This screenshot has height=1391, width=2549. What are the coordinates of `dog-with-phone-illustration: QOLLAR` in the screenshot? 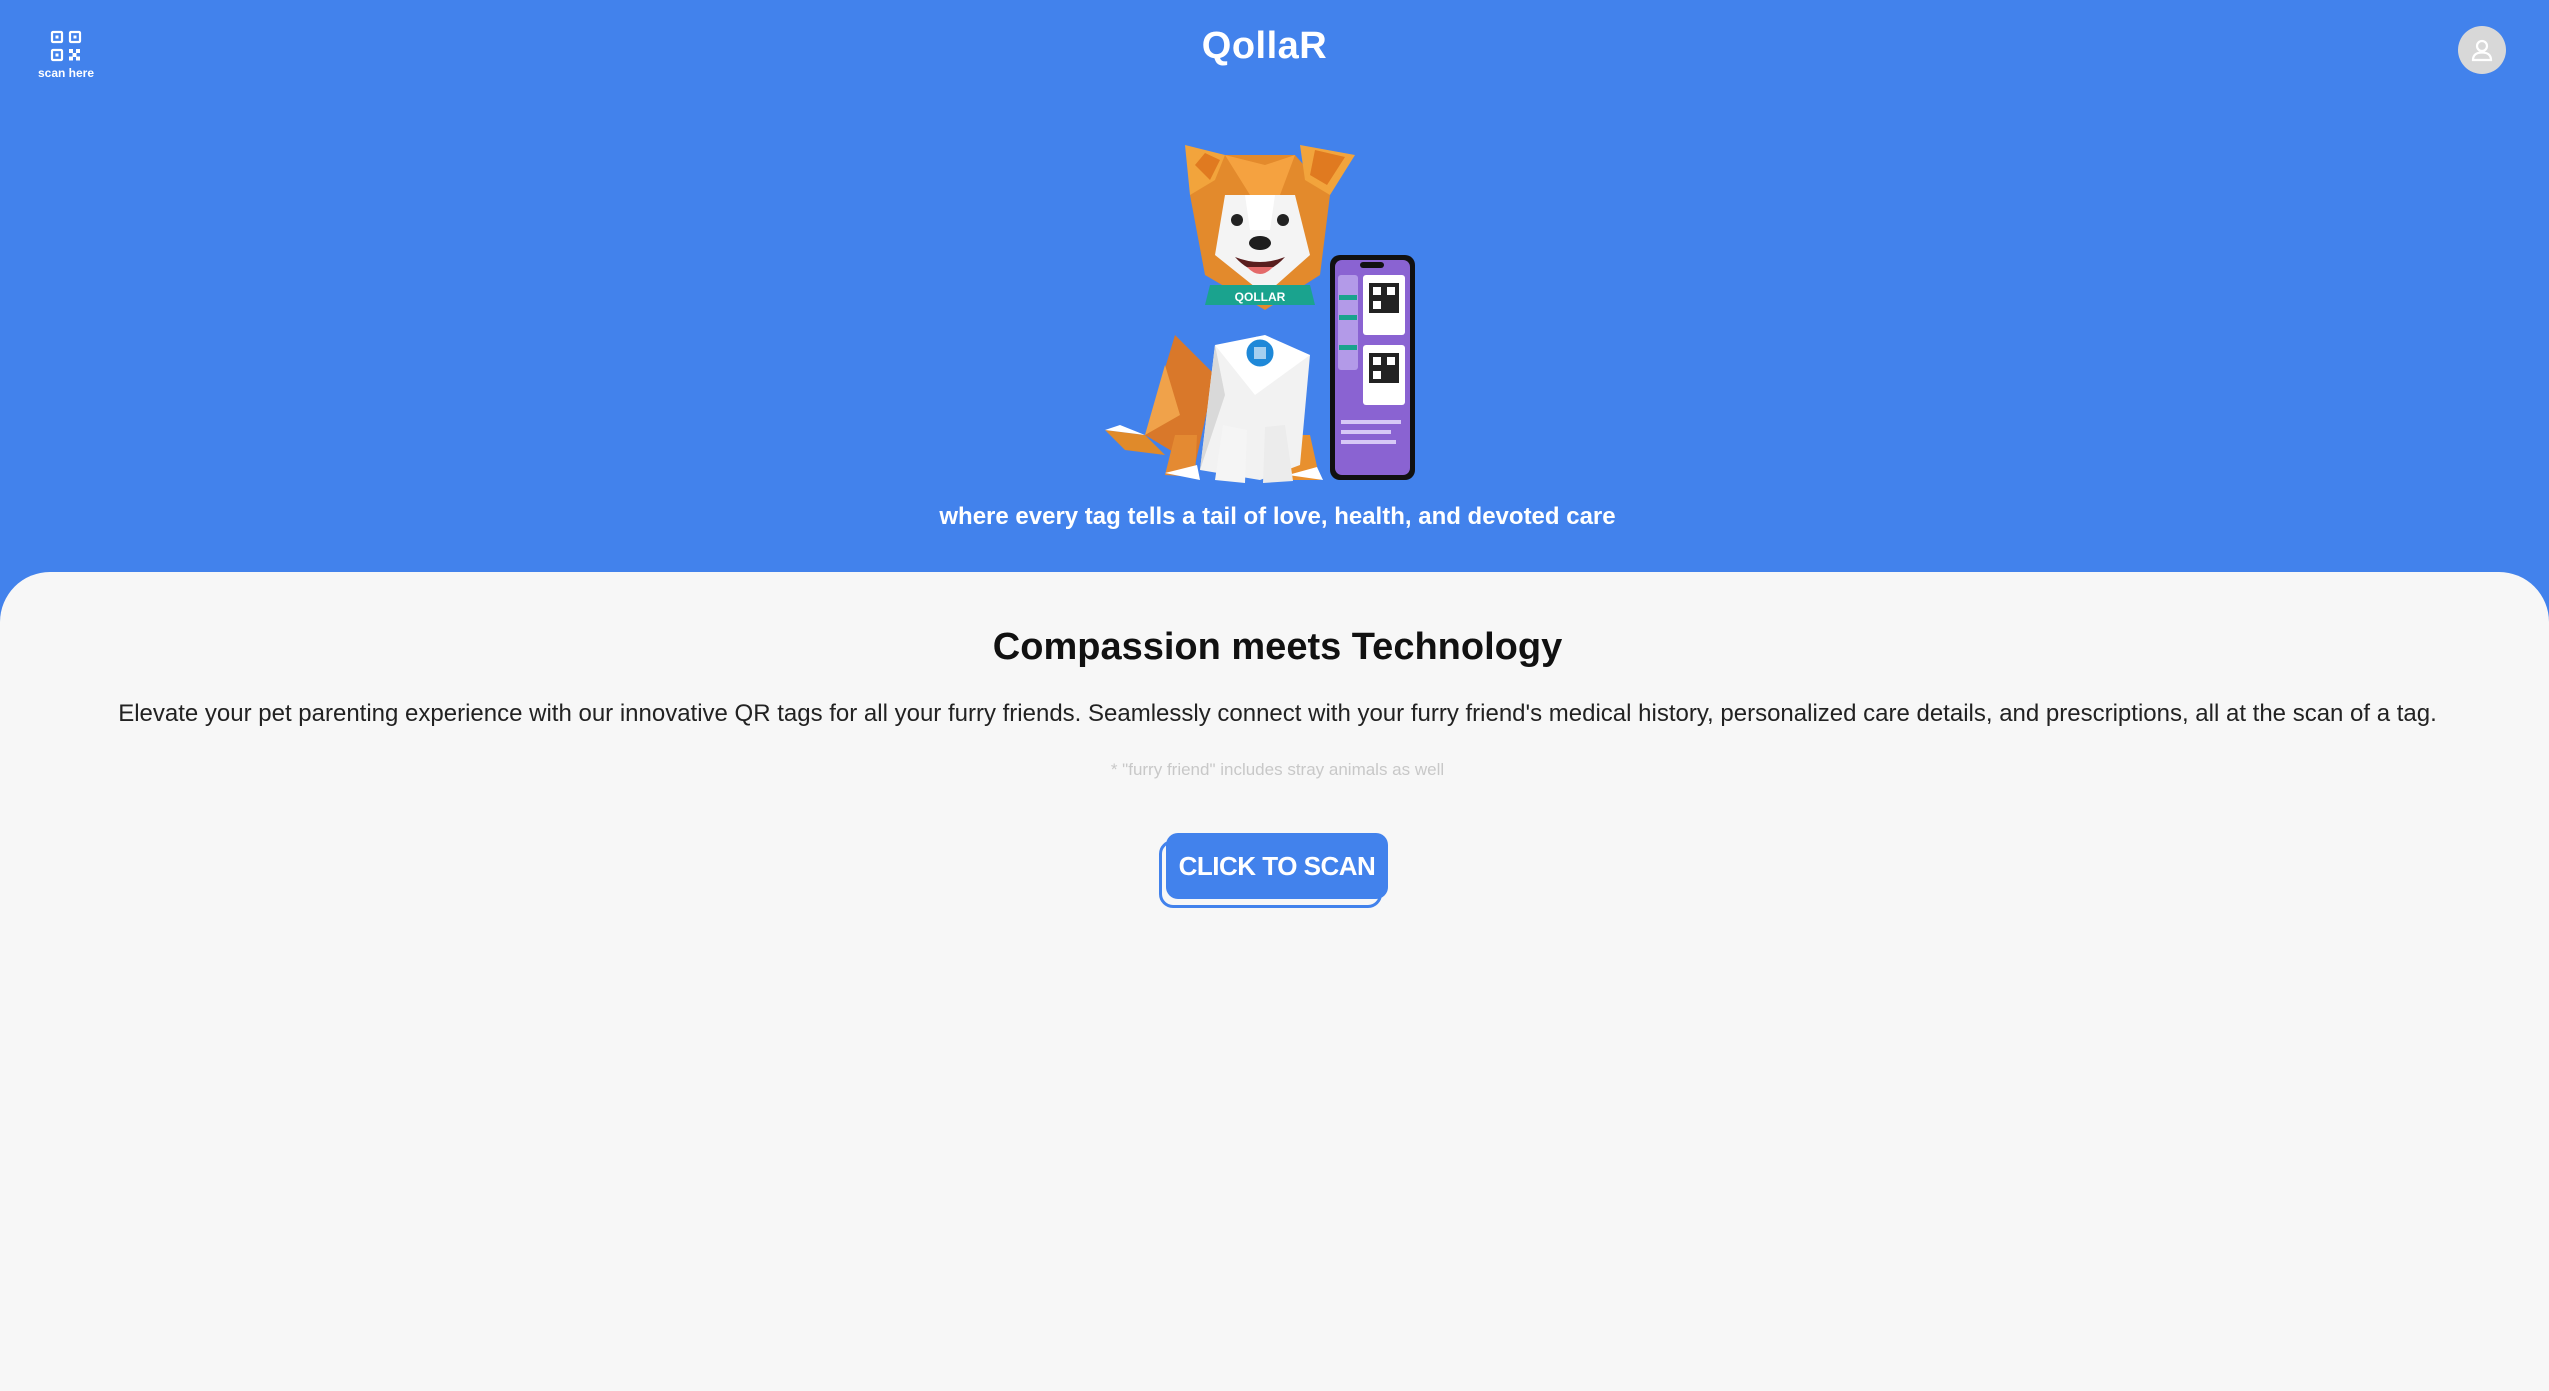 It's located at (1260, 314).